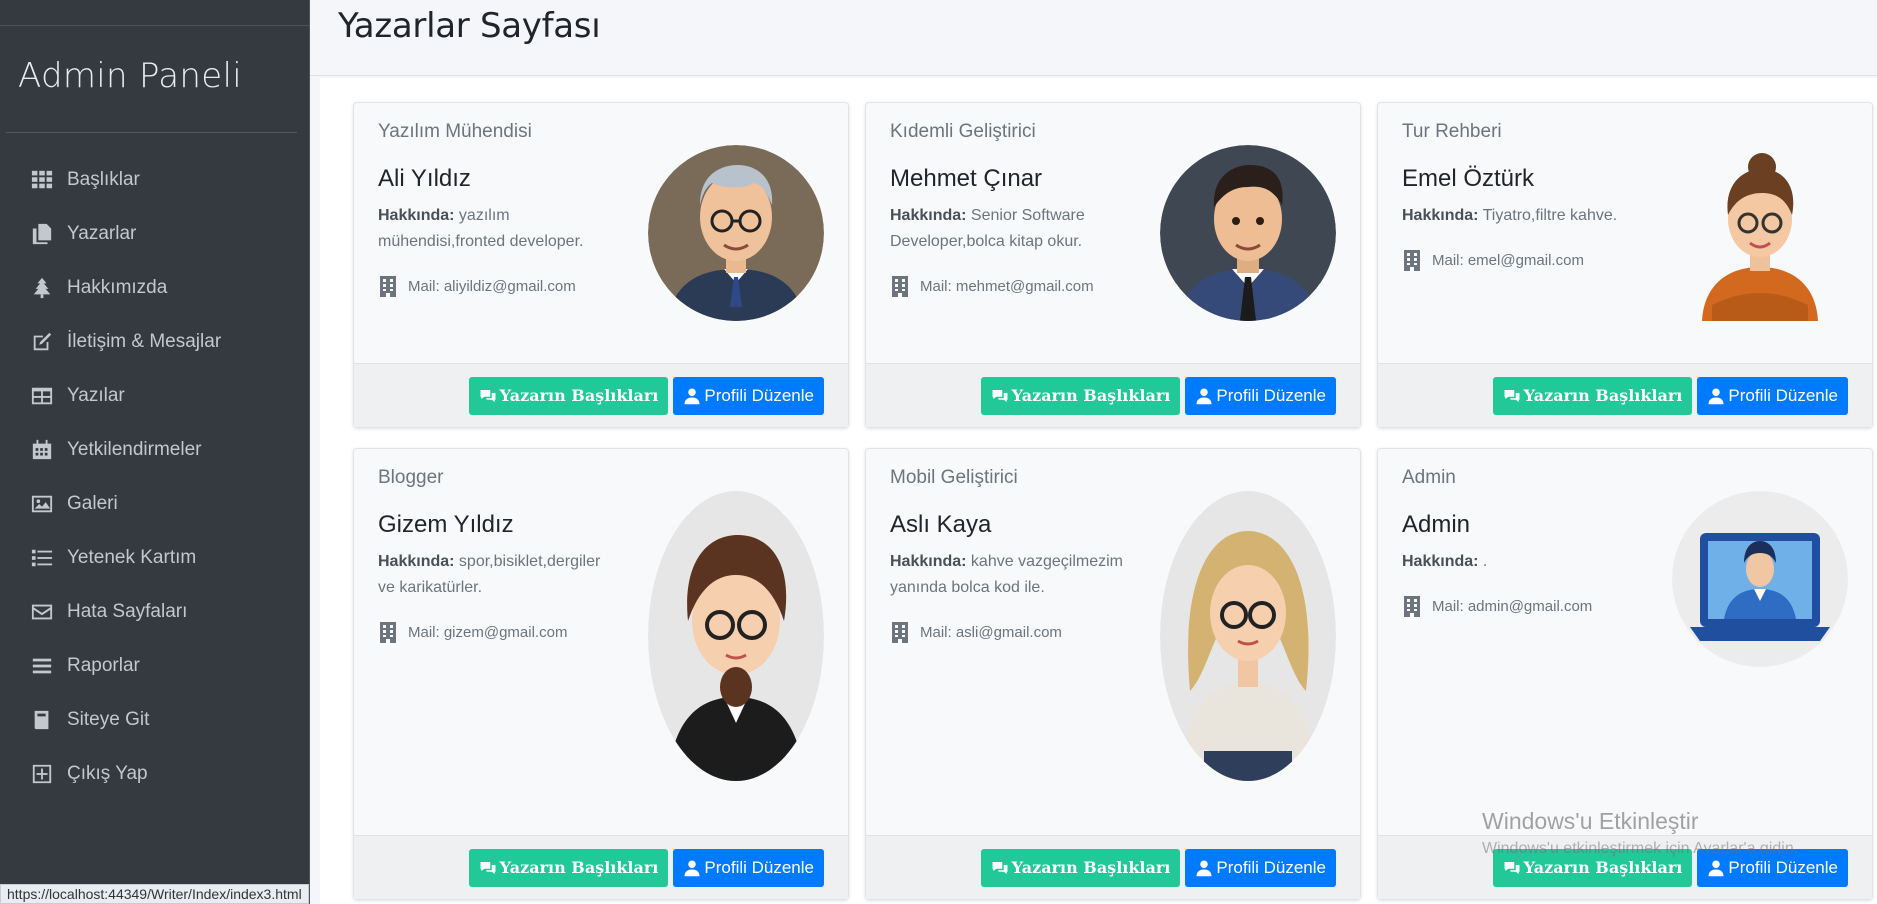 The image size is (1877, 904). Describe the element at coordinates (505, 632) in the screenshot. I see `mail-value: gizem@gmail.com` at that location.